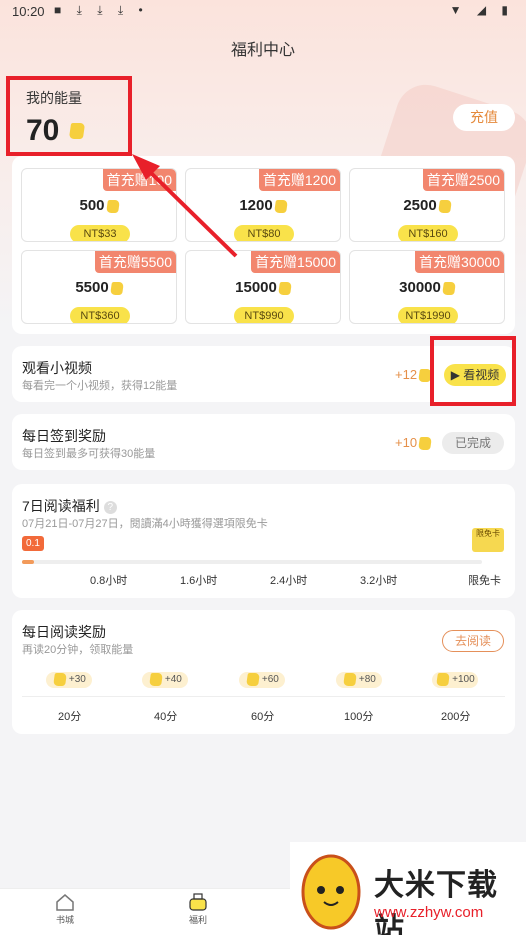  Describe the element at coordinates (256, 205) in the screenshot. I see `pack-amount: 1200` at that location.